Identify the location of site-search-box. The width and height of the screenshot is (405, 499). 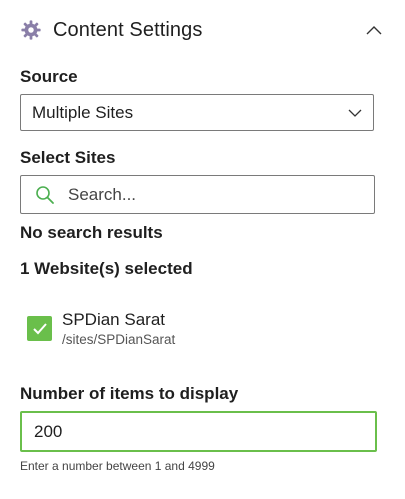
(197, 194).